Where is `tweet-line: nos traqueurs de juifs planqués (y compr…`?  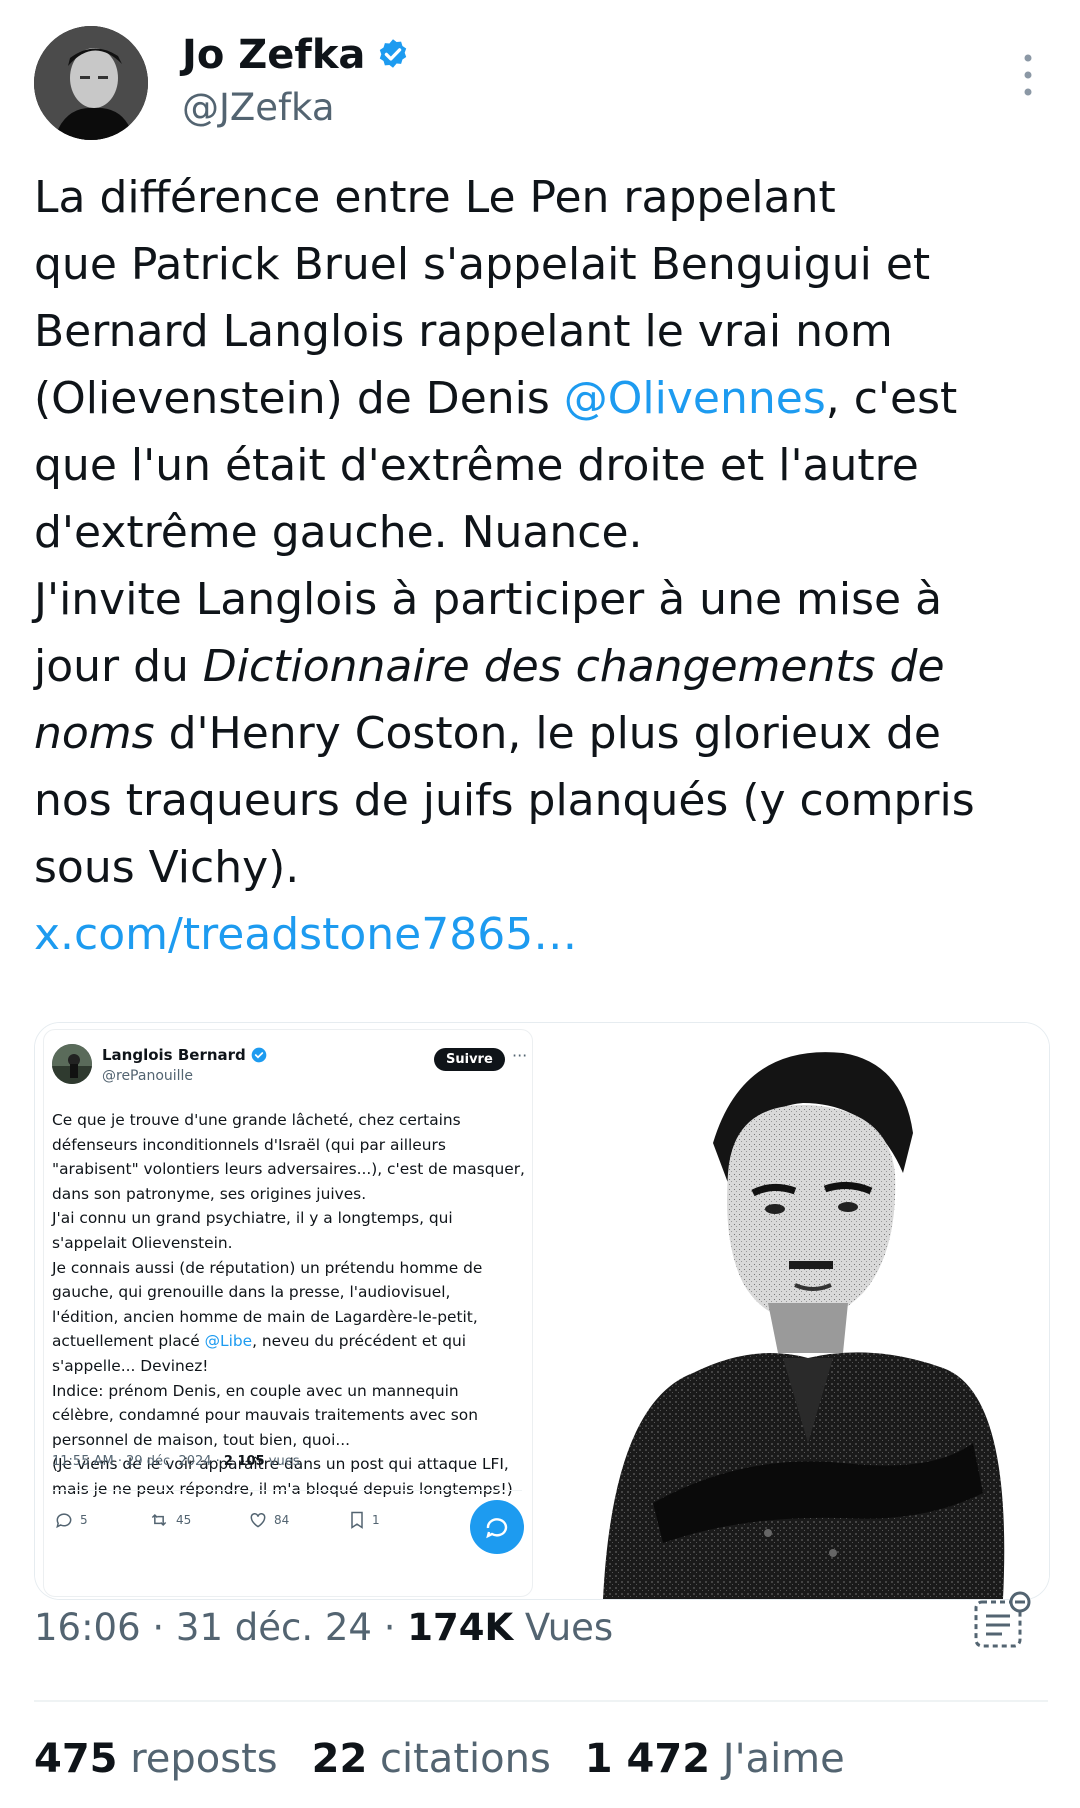
tweet-line: nos traqueurs de juifs planqués (y compr… is located at coordinates (544, 800).